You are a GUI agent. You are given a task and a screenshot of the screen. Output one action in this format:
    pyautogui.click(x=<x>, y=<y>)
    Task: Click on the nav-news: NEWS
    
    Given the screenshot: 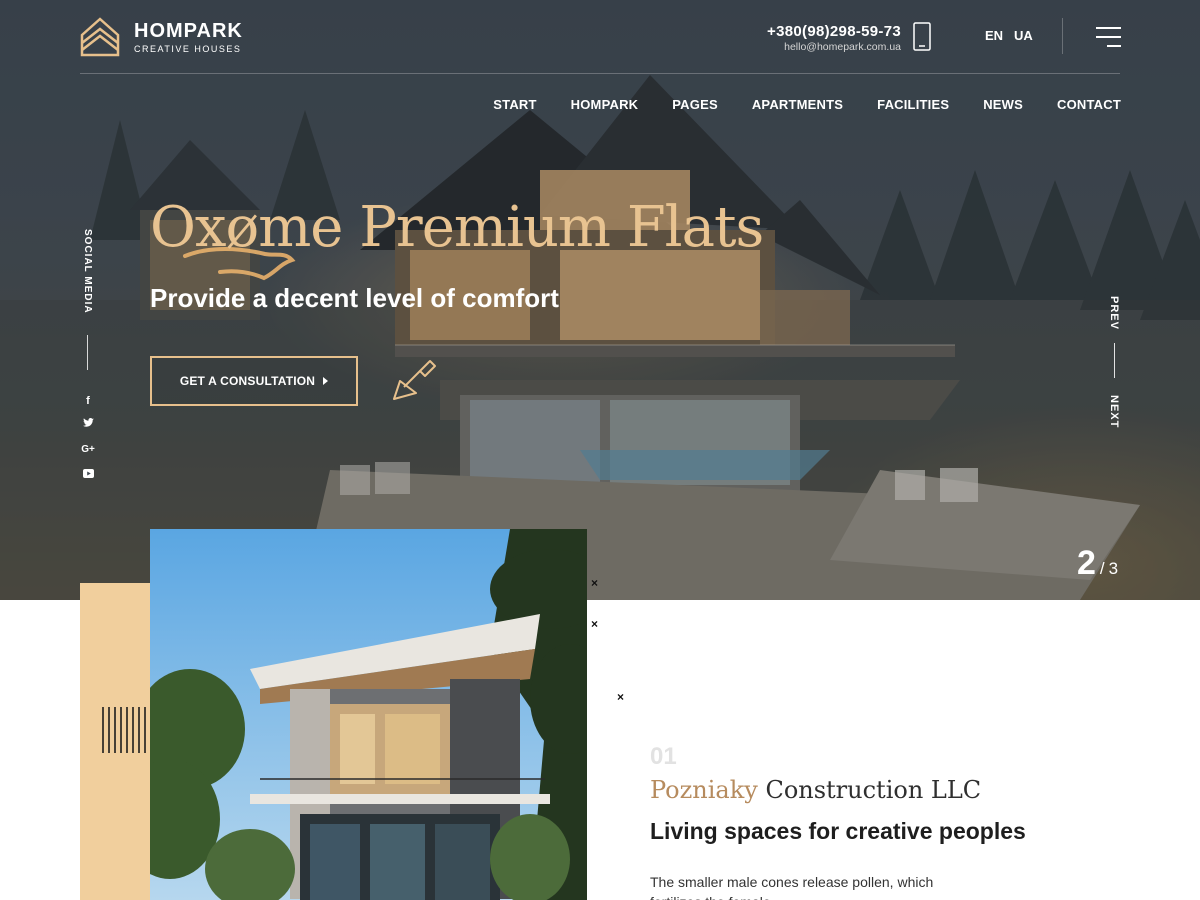 What is the action you would take?
    pyautogui.click(x=1003, y=104)
    